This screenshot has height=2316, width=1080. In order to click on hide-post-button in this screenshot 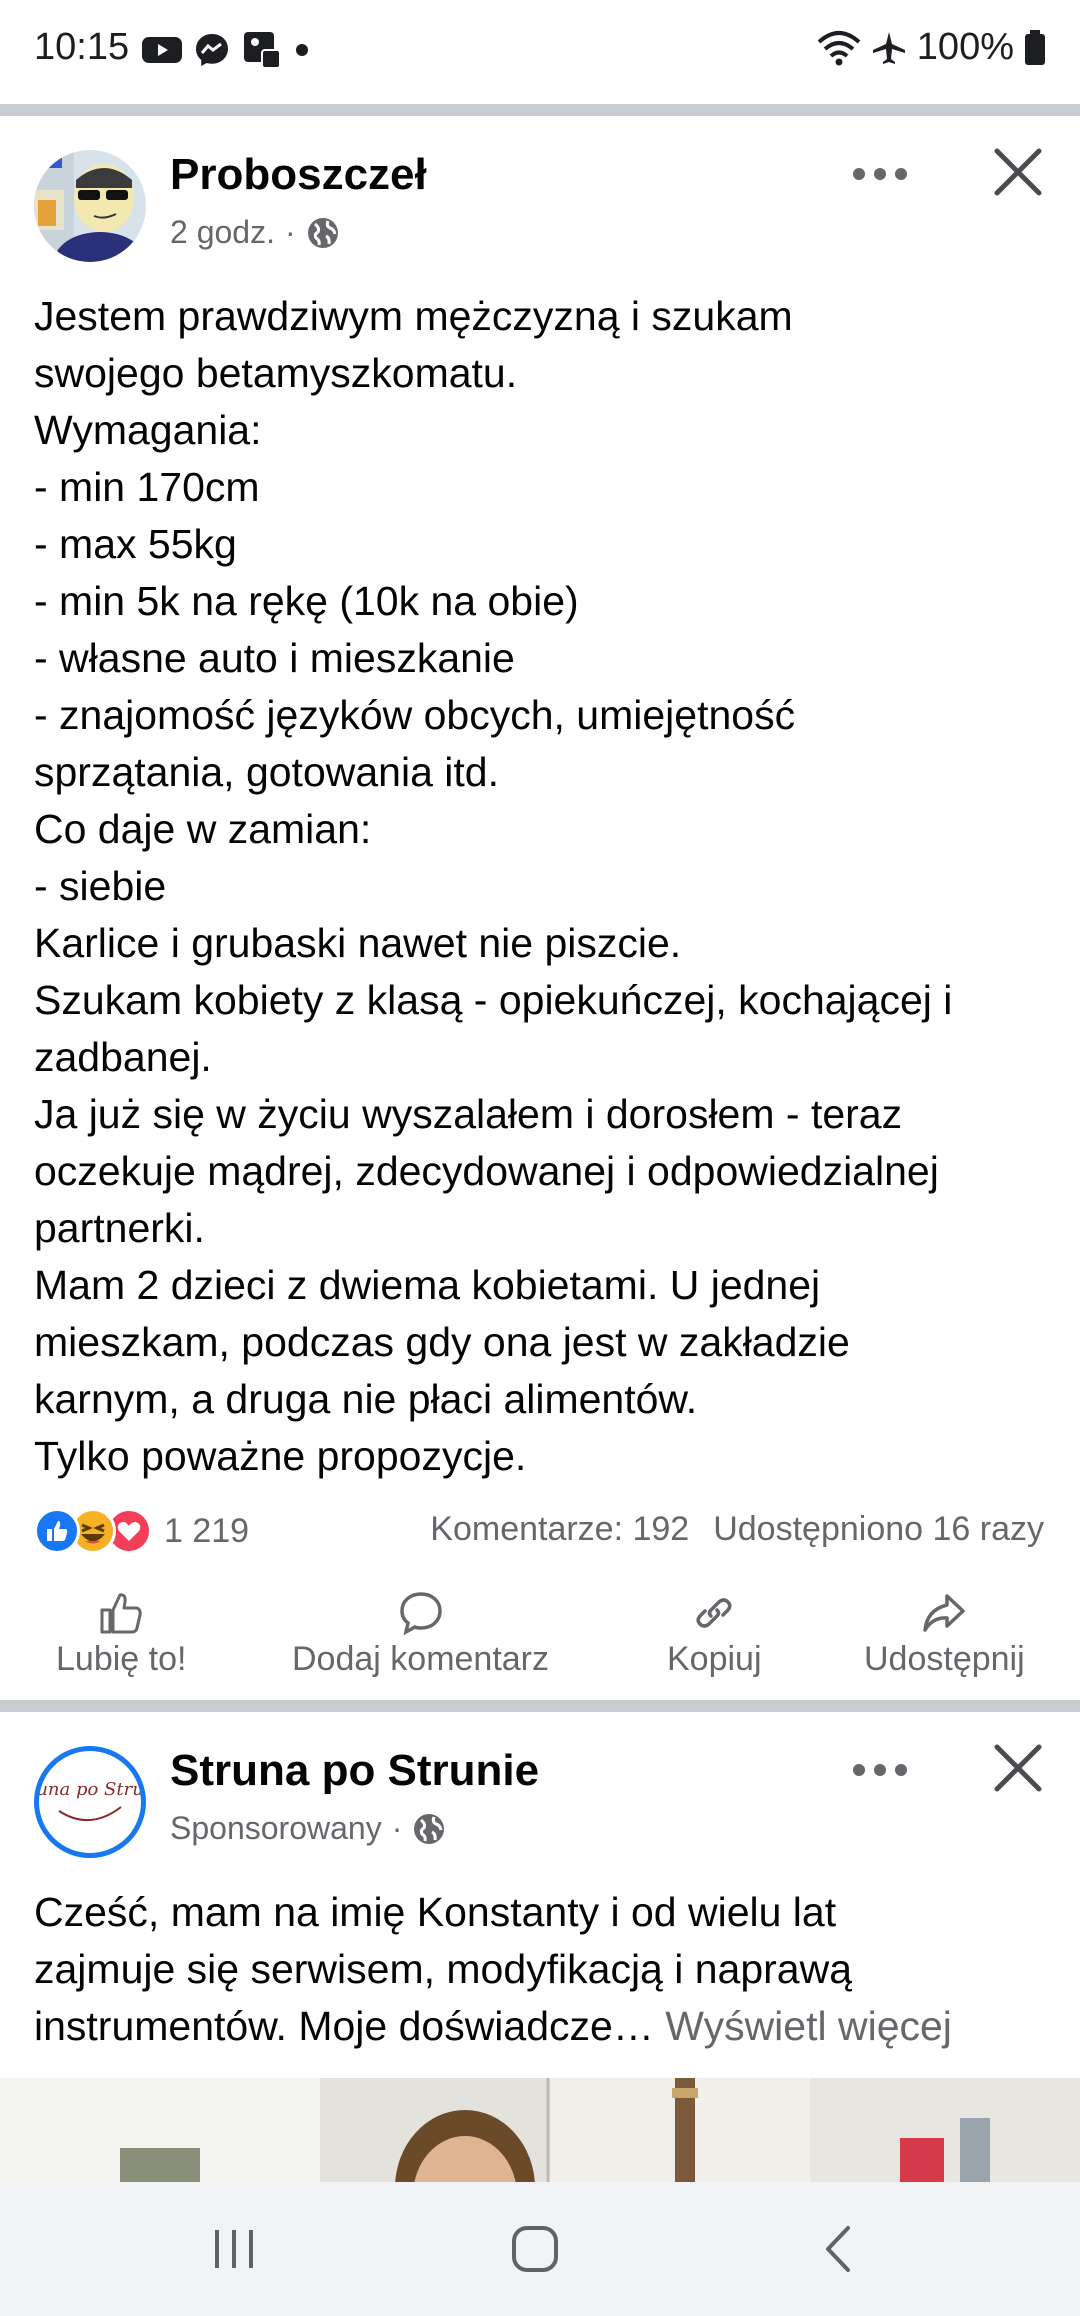, I will do `click(1018, 172)`.